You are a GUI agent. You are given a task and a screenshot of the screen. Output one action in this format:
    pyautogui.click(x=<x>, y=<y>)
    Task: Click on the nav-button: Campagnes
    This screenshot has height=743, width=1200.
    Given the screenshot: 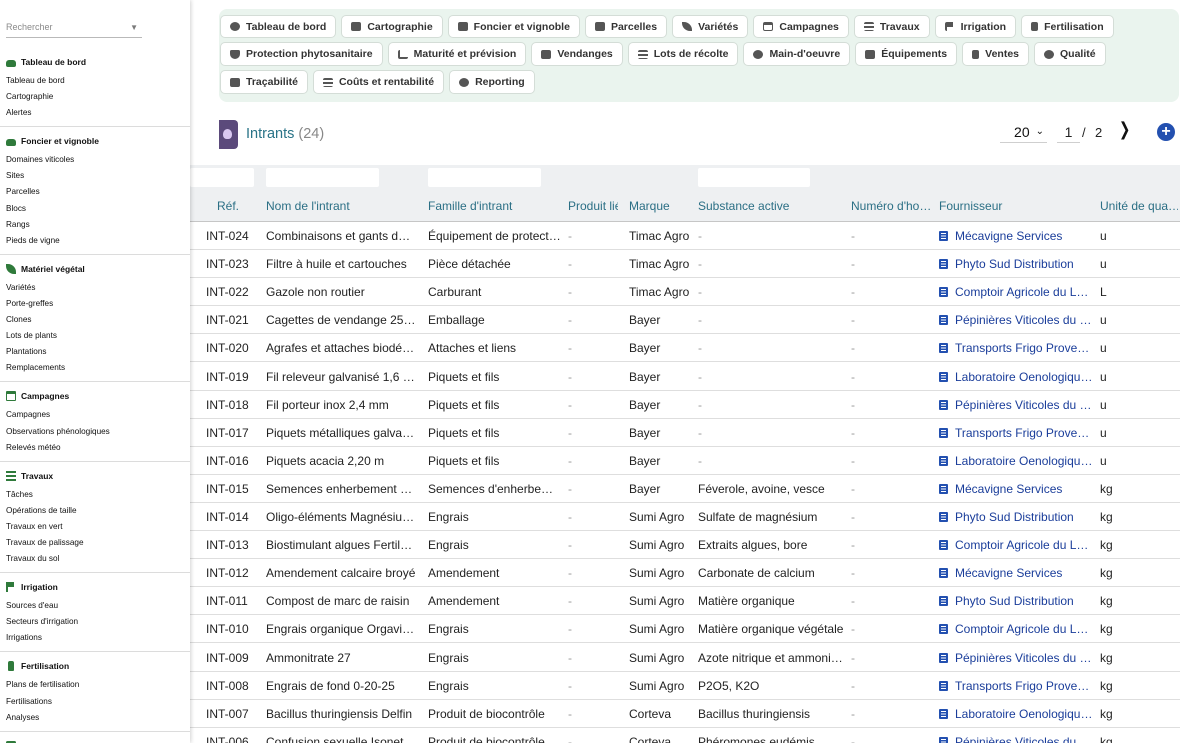 What is the action you would take?
    pyautogui.click(x=801, y=26)
    